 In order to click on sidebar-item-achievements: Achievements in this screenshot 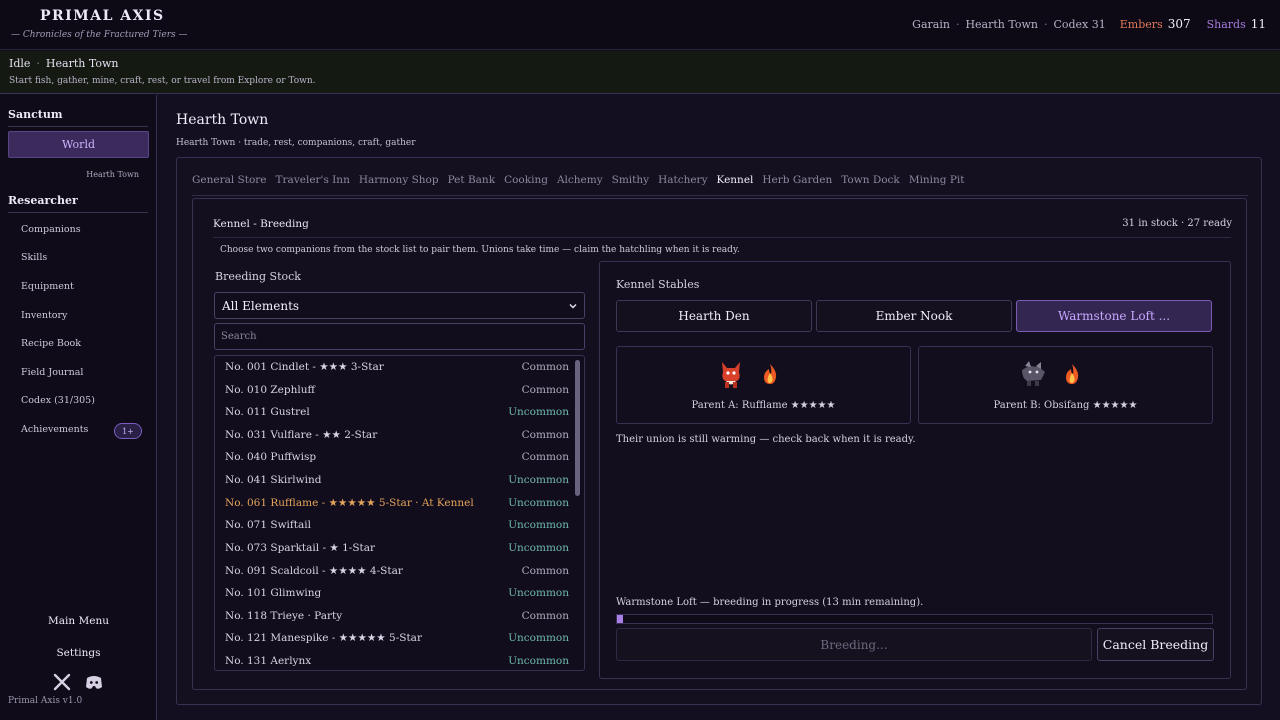, I will do `click(54, 429)`.